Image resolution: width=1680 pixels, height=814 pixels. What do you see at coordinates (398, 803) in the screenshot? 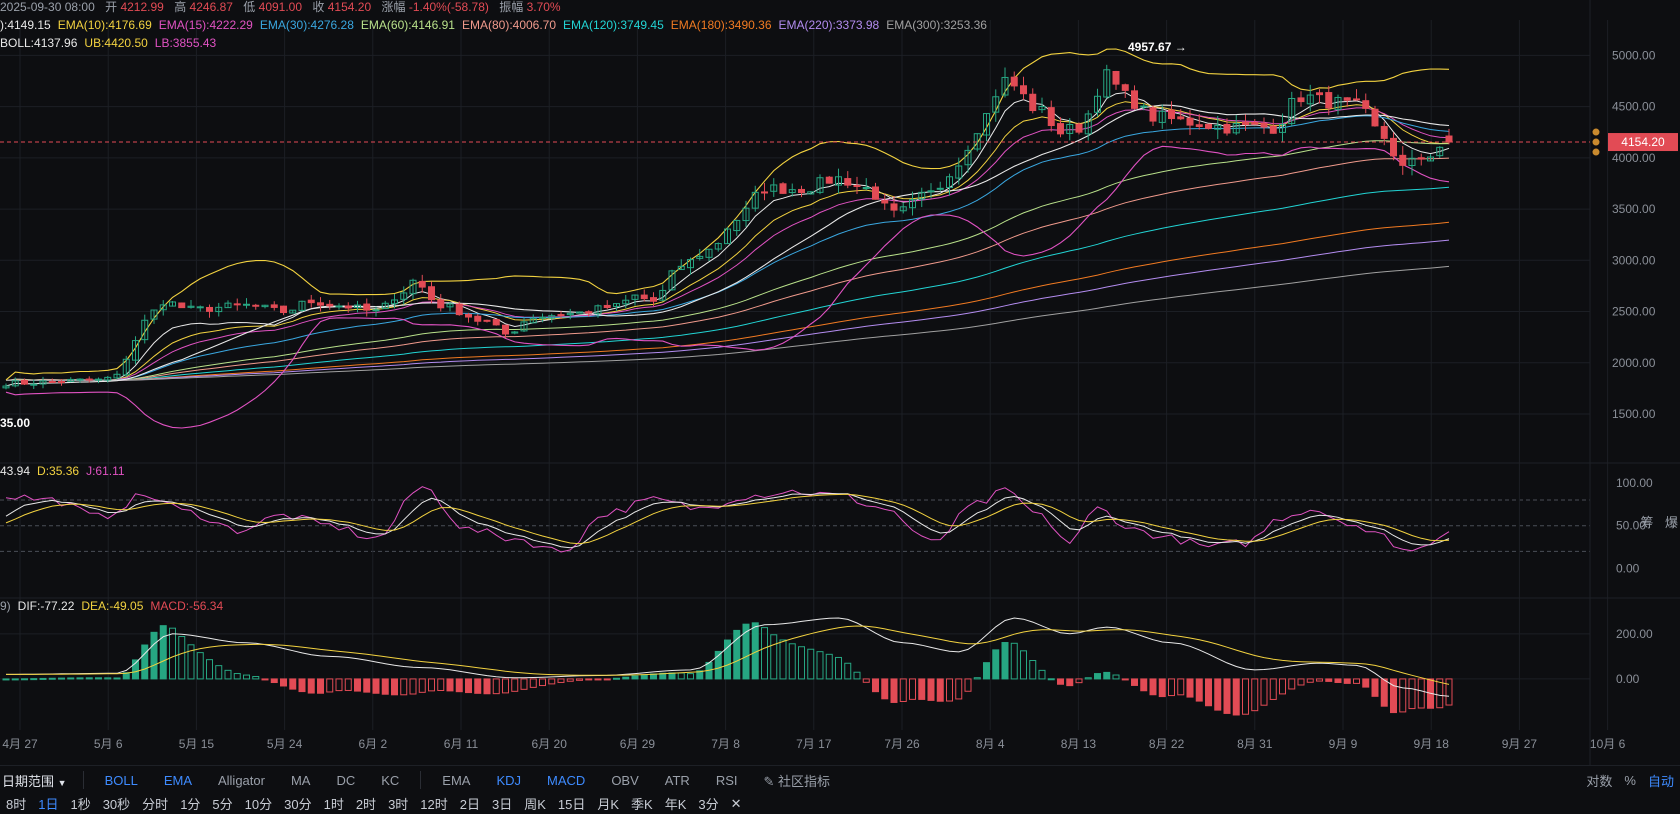
I see `interval-3时: 3时` at bounding box center [398, 803].